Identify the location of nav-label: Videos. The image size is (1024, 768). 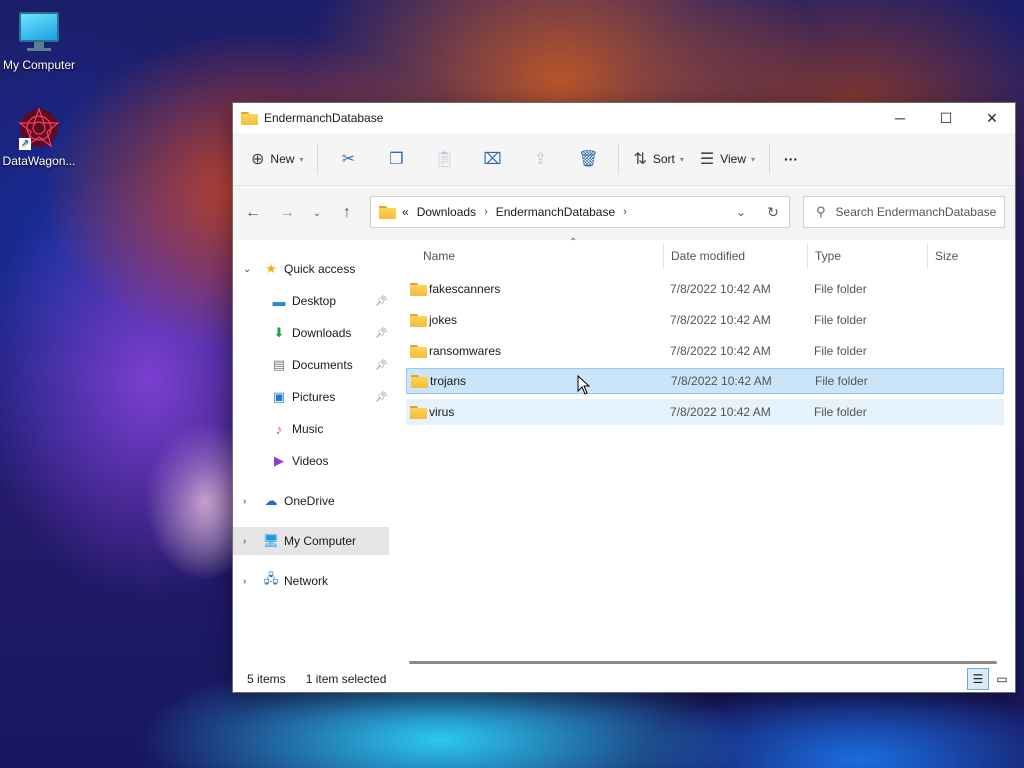
(310, 461).